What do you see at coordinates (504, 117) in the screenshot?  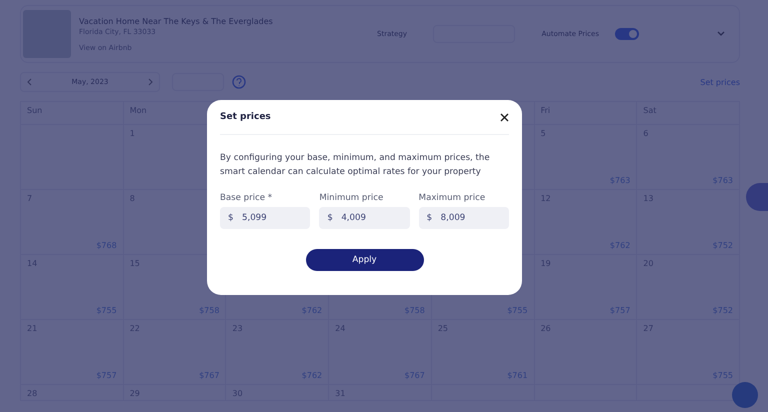 I see `close-button` at bounding box center [504, 117].